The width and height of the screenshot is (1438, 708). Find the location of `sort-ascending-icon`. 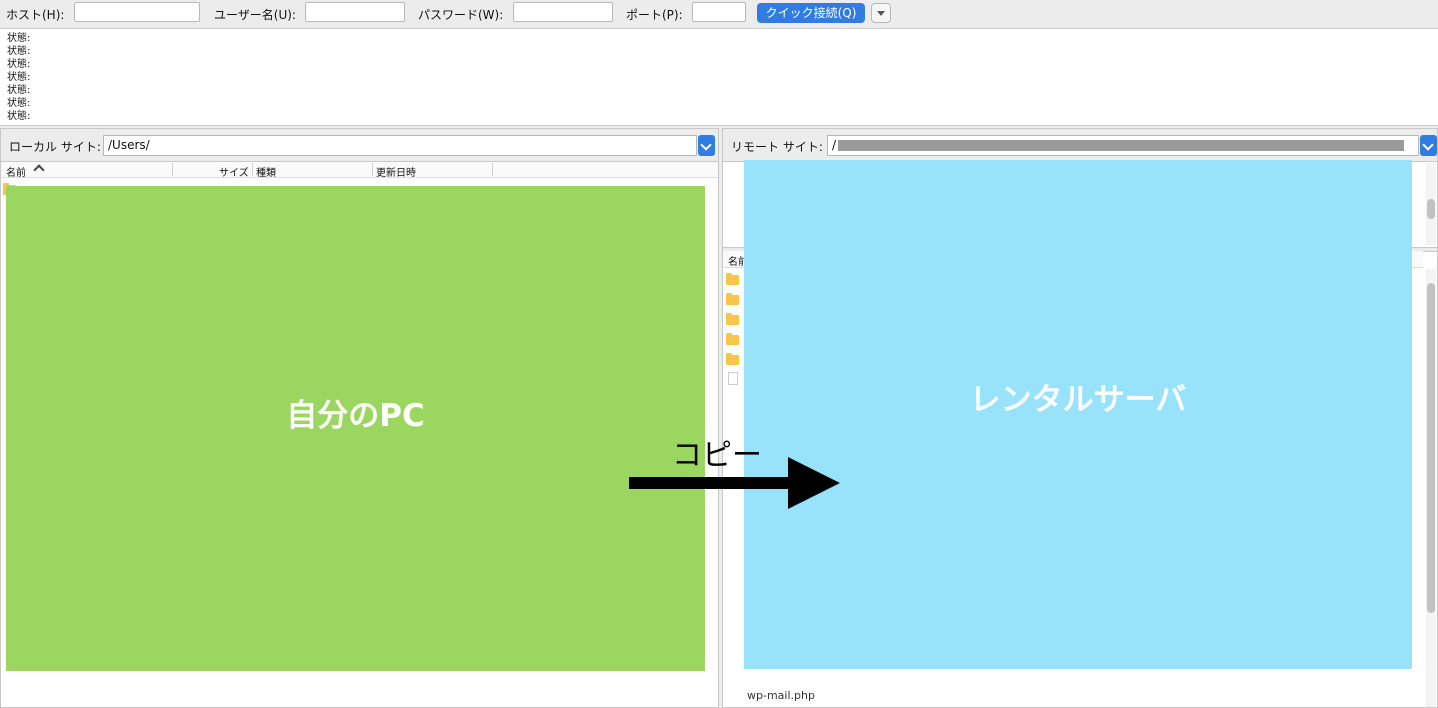

sort-ascending-icon is located at coordinates (39, 170).